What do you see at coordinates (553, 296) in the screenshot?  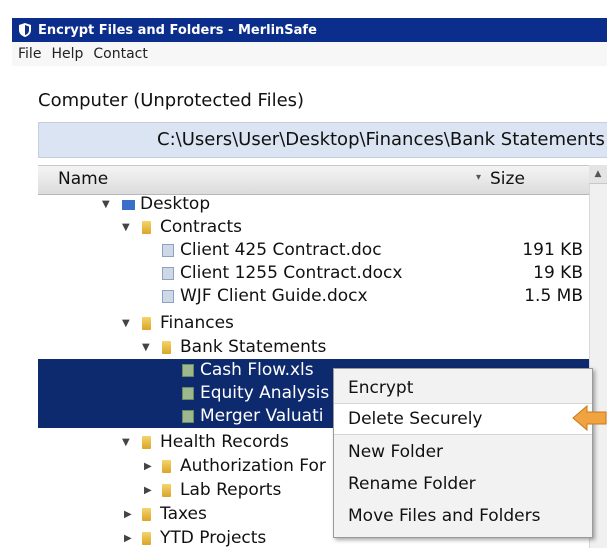 I see `file-size: 1.5 MB` at bounding box center [553, 296].